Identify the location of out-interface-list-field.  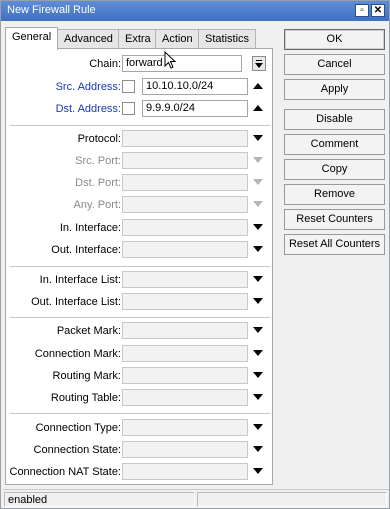
(185, 301).